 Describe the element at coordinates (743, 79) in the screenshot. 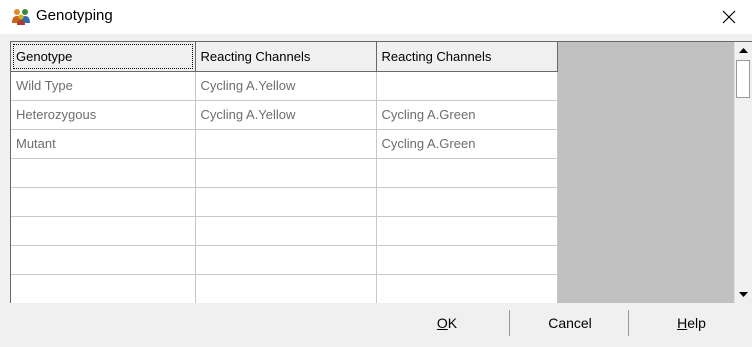

I see `scroll-thumb` at that location.